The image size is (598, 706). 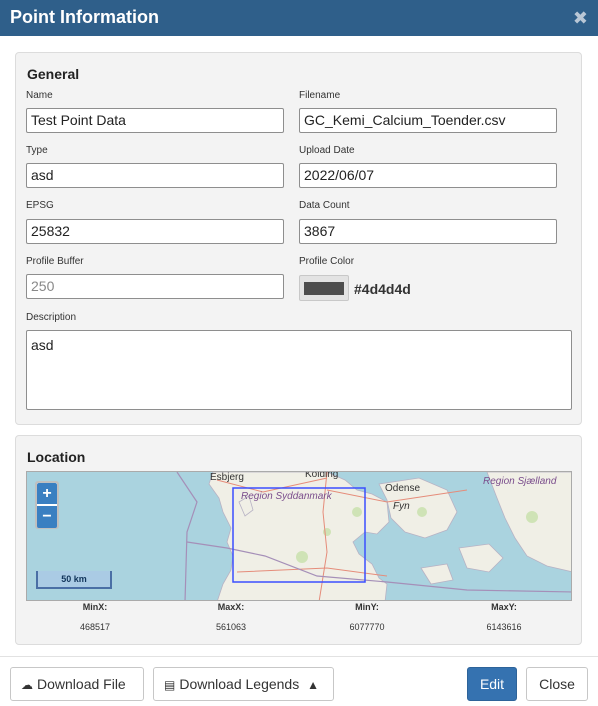 I want to click on download-file-label: Download File, so click(x=81, y=684).